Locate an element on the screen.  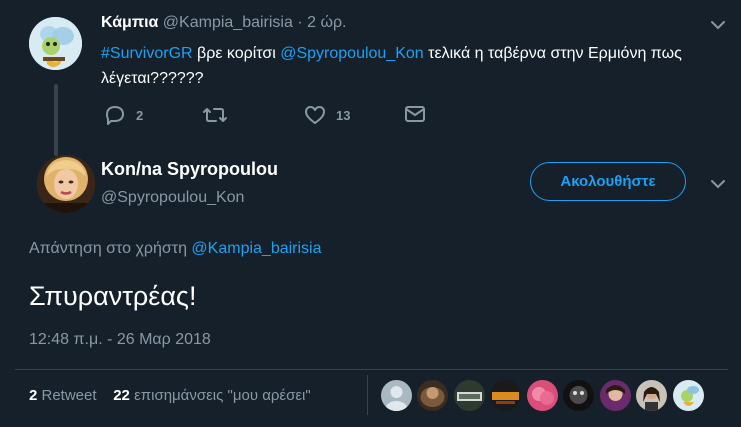
main-author-name: Kon/na Spyropoulou is located at coordinates (189, 169).